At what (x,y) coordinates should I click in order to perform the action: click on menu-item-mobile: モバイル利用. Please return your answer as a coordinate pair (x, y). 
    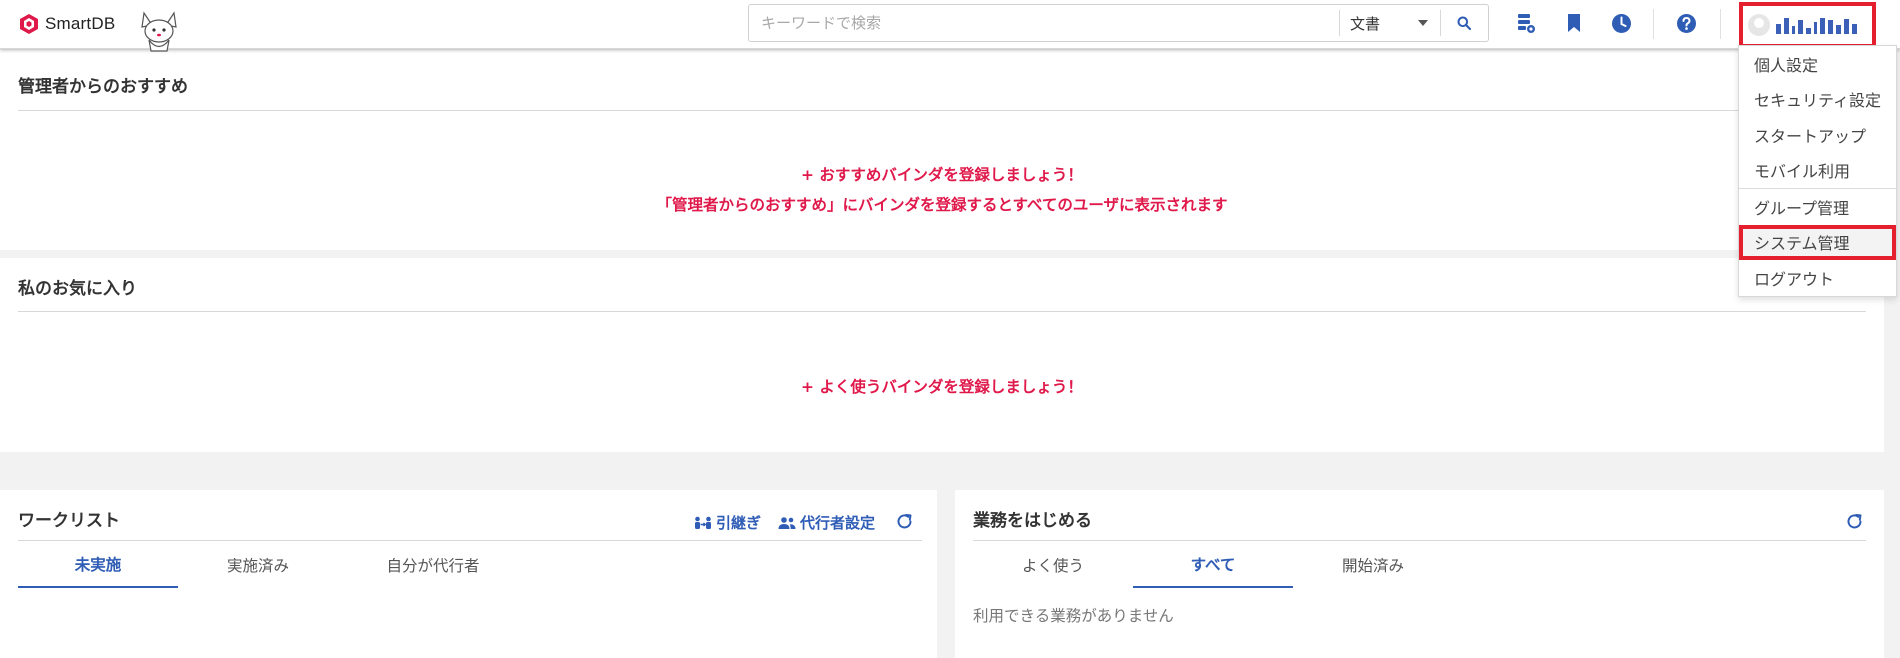
    Looking at the image, I should click on (1817, 171).